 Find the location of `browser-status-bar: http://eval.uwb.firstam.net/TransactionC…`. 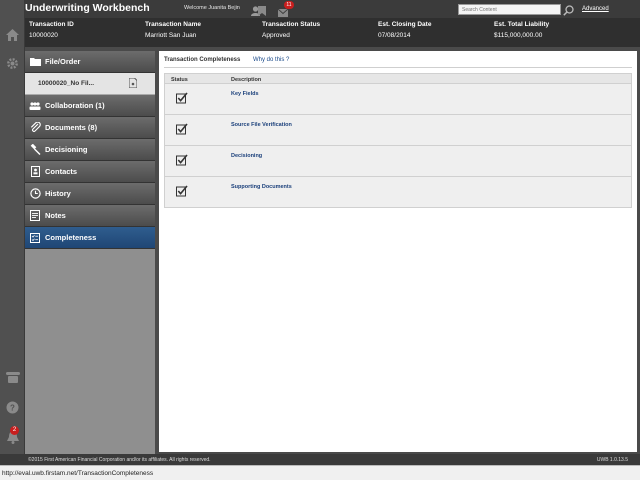

browser-status-bar: http://eval.uwb.firstam.net/TransactionC… is located at coordinates (320, 472).